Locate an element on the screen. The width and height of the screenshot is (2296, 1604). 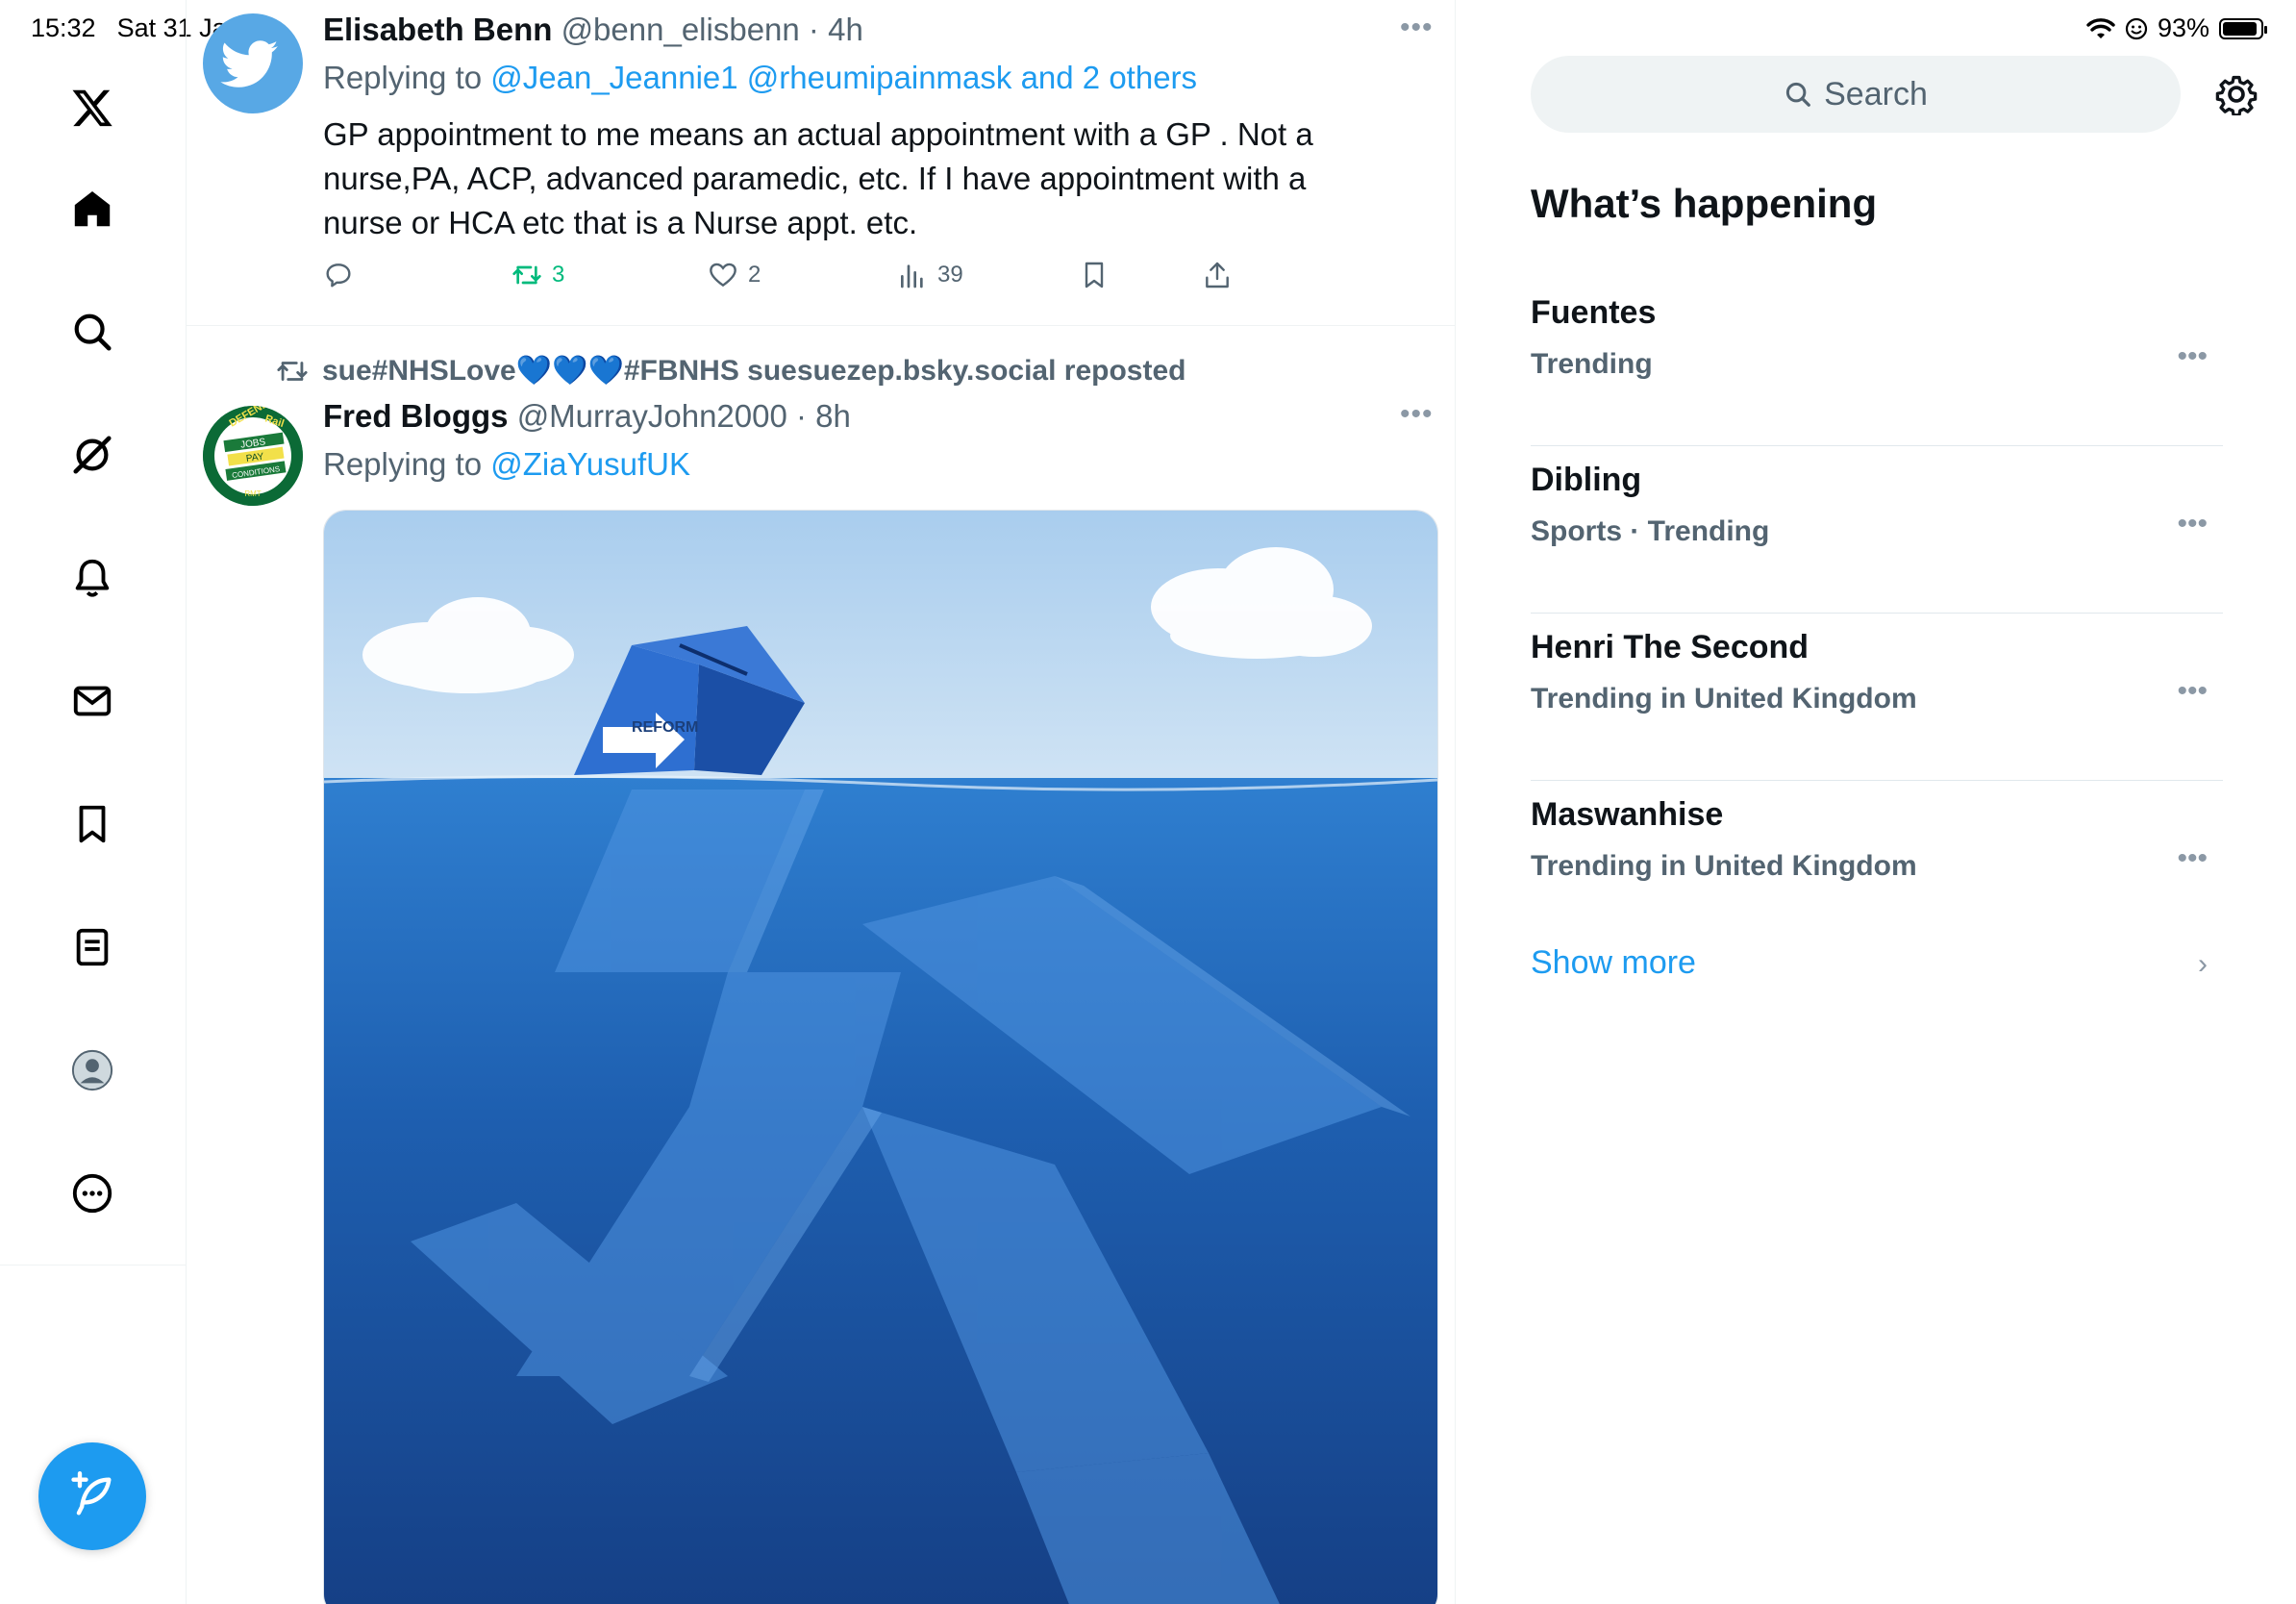
lists-icon is located at coordinates (92, 947).